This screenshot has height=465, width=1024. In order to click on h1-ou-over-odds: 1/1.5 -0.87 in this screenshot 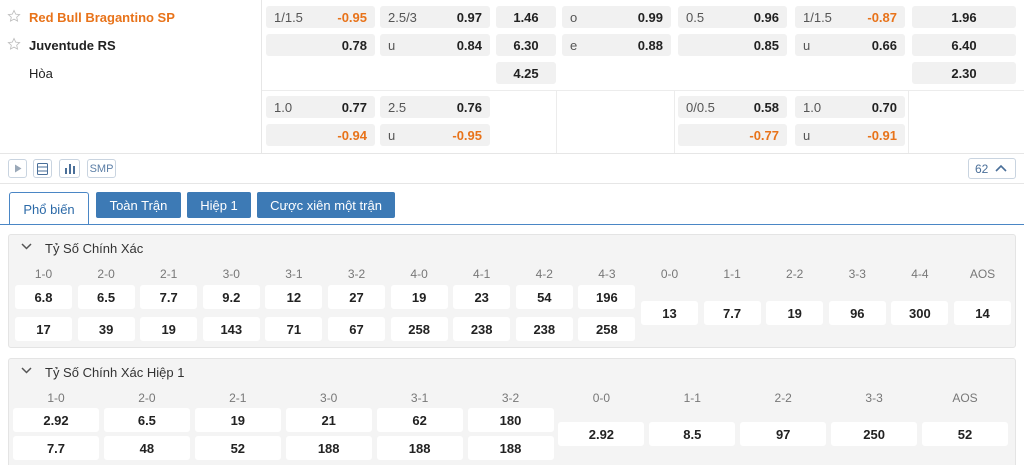, I will do `click(850, 17)`.